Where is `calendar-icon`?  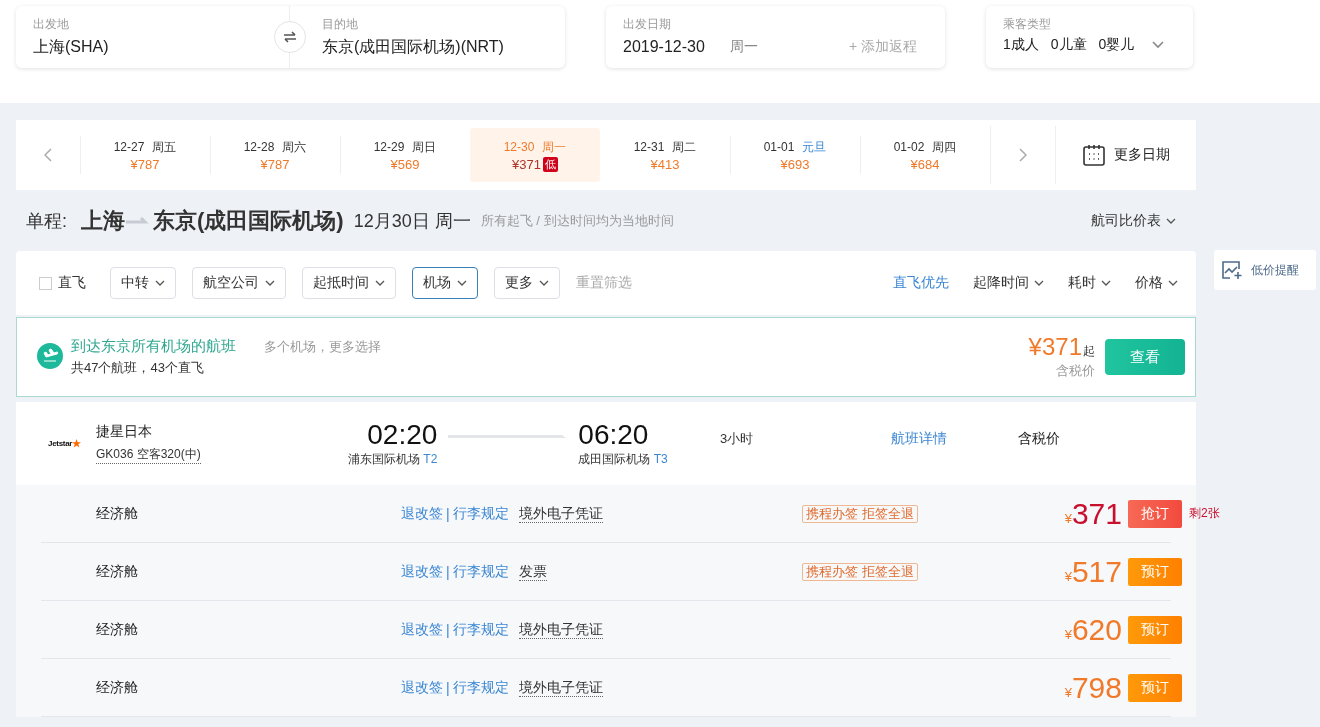
calendar-icon is located at coordinates (1093, 155).